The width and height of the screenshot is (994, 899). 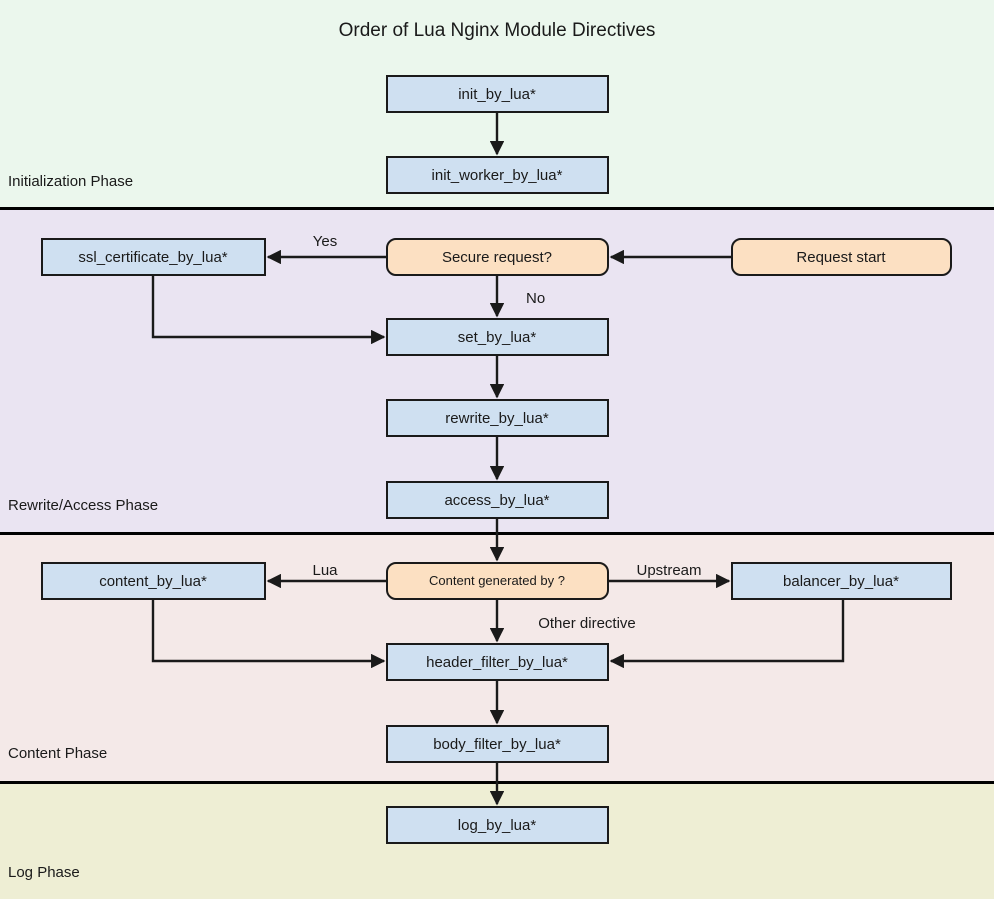 I want to click on node-log-by-lua: log_by_lua*, so click(x=497, y=825).